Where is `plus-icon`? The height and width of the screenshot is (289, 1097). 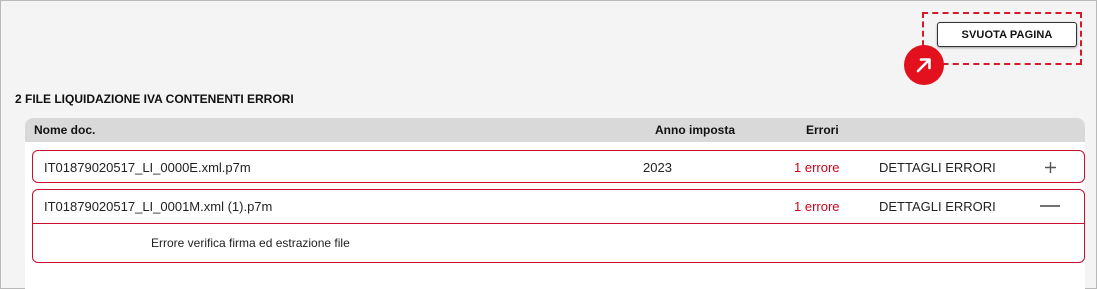 plus-icon is located at coordinates (1050, 167).